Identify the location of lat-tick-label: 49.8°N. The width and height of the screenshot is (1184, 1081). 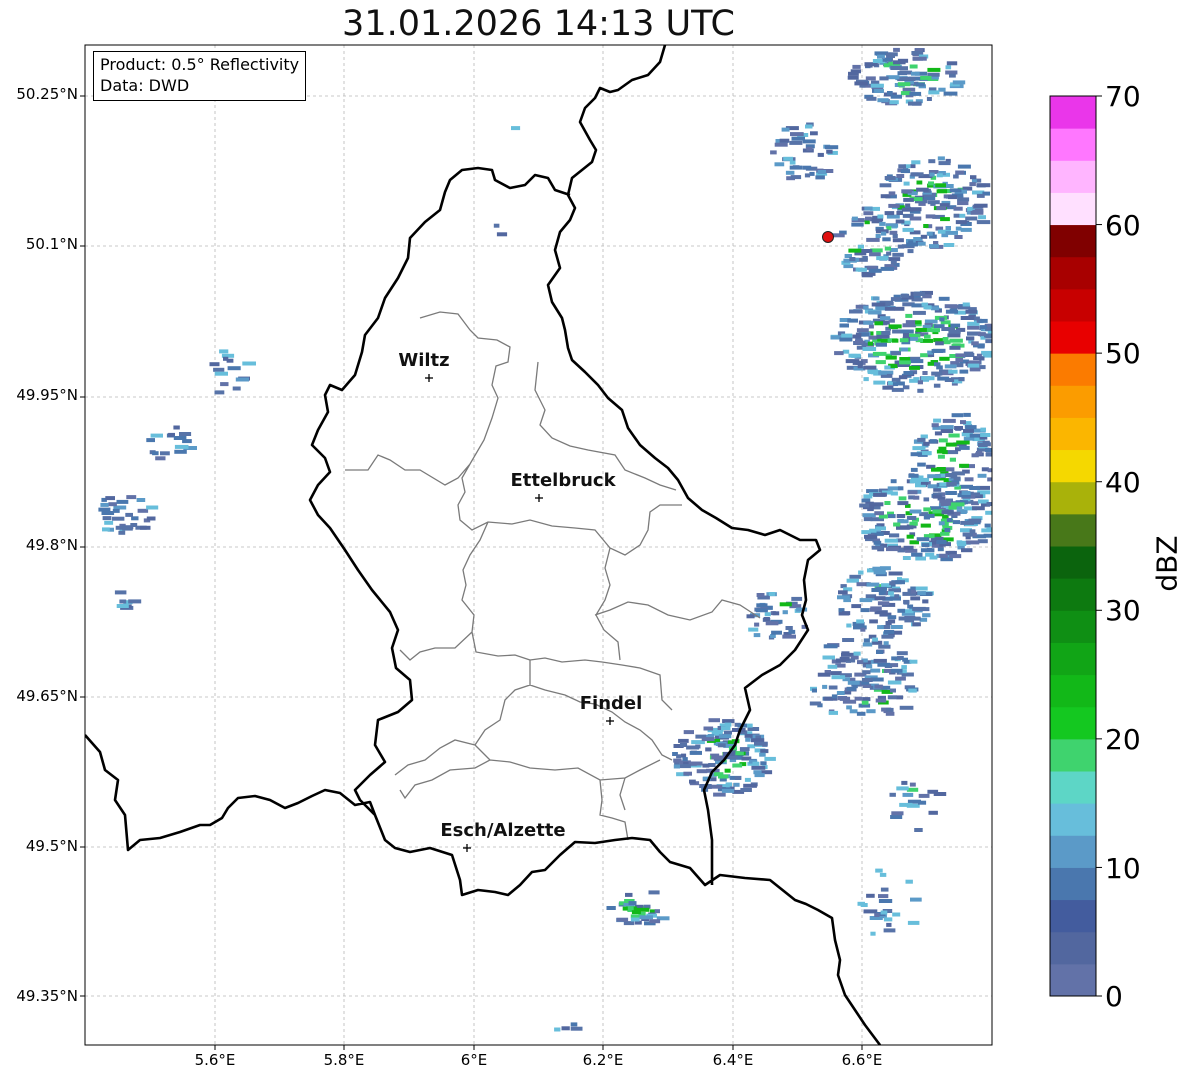
(51, 545).